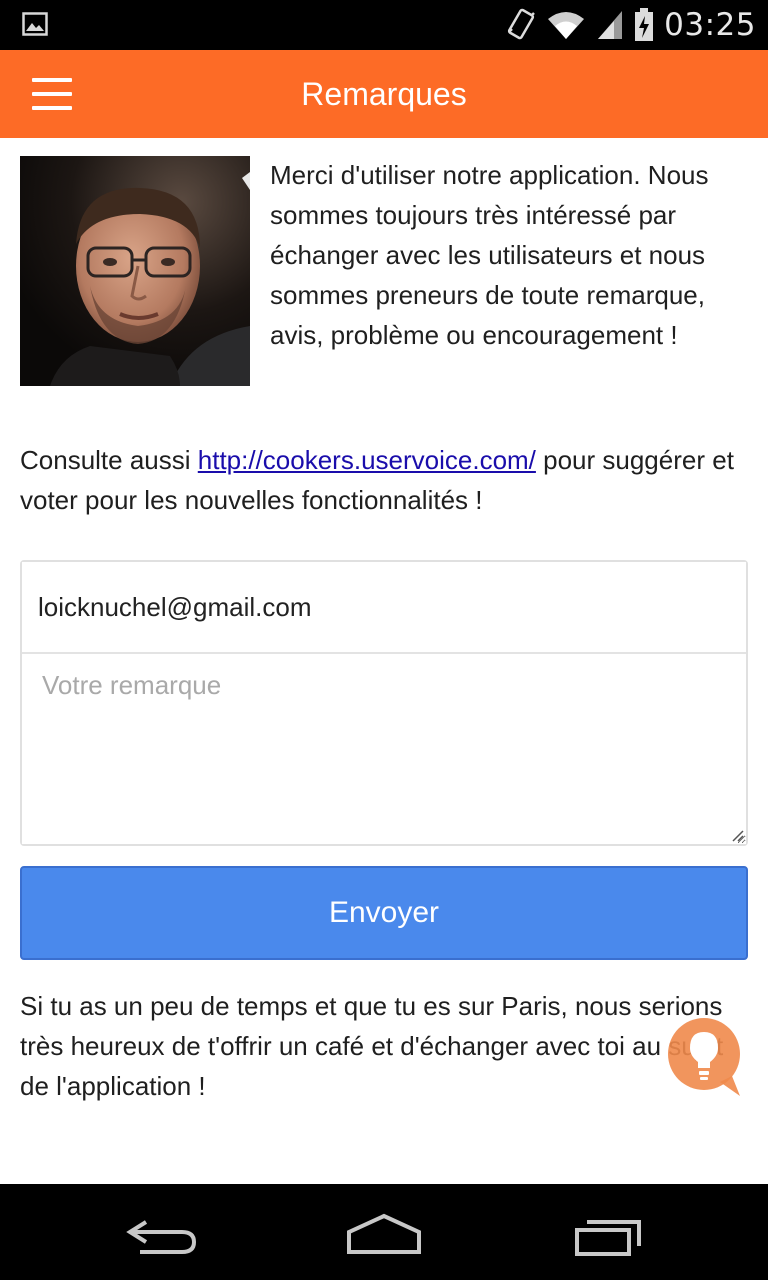  Describe the element at coordinates (384, 913) in the screenshot. I see `send-button: Envoyer` at that location.